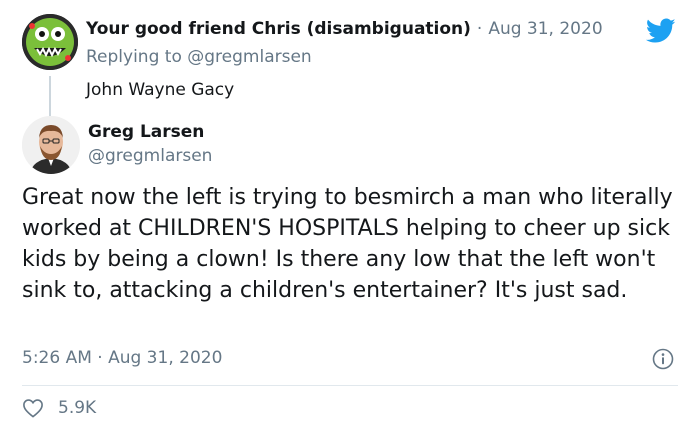 This screenshot has width=700, height=440. I want to click on reply-author-name: Your good friend Chris (disambiguation), so click(278, 29).